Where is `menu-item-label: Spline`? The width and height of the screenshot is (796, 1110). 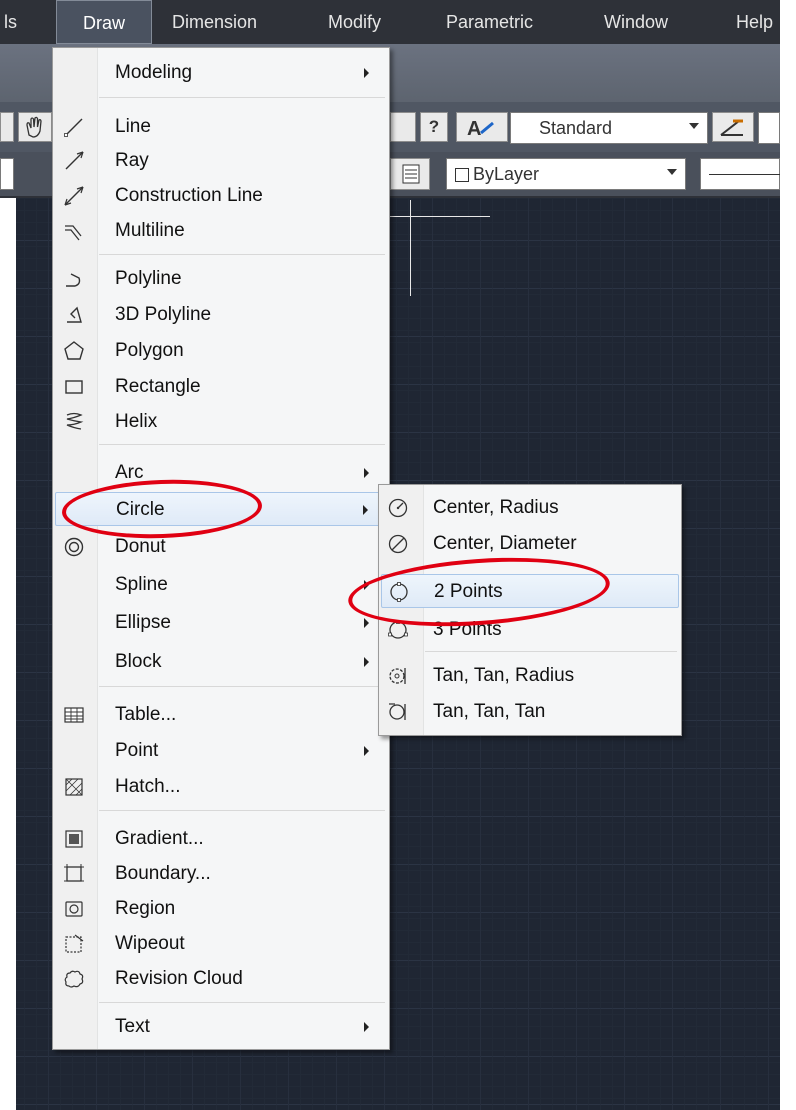
menu-item-label: Spline is located at coordinates (141, 584).